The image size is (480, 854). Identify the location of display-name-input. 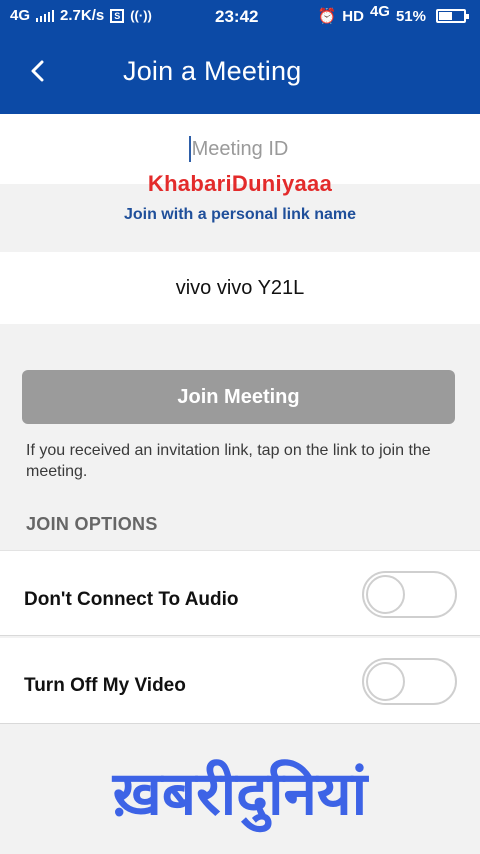
(240, 288).